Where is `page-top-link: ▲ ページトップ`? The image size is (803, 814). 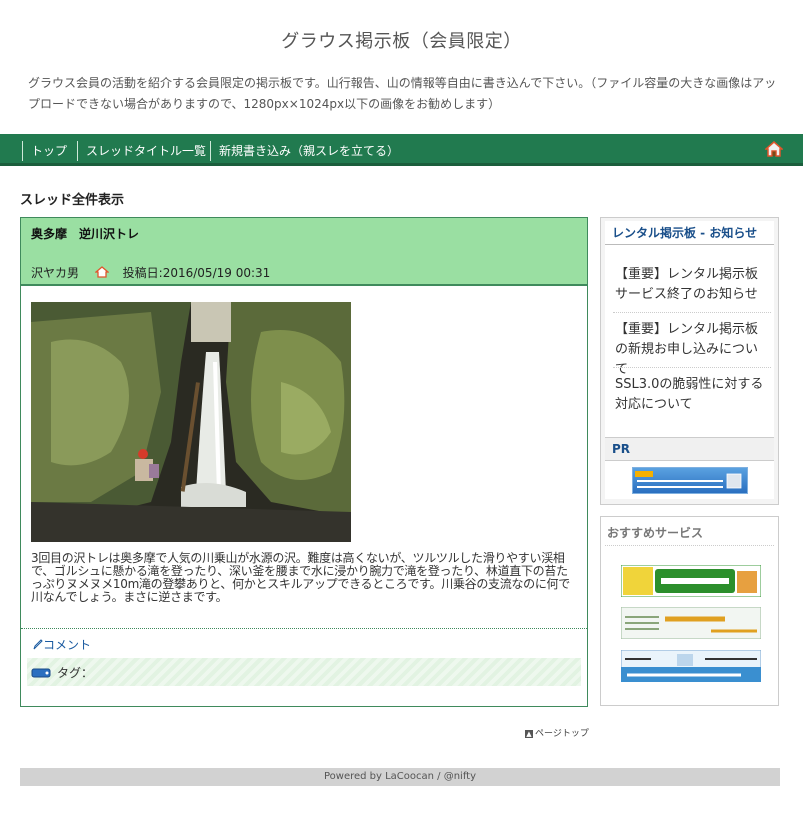
page-top-link: ▲ ページトップ is located at coordinates (557, 732).